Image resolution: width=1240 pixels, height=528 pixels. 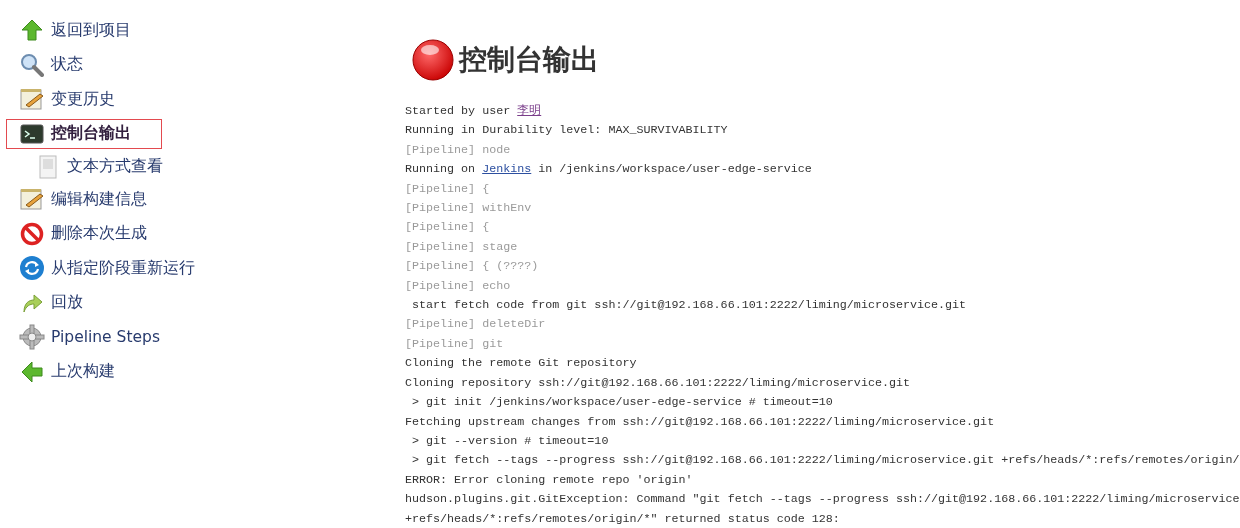 What do you see at coordinates (461, 247) in the screenshot?
I see `pipeline-step-line: [Pipeline] stage` at bounding box center [461, 247].